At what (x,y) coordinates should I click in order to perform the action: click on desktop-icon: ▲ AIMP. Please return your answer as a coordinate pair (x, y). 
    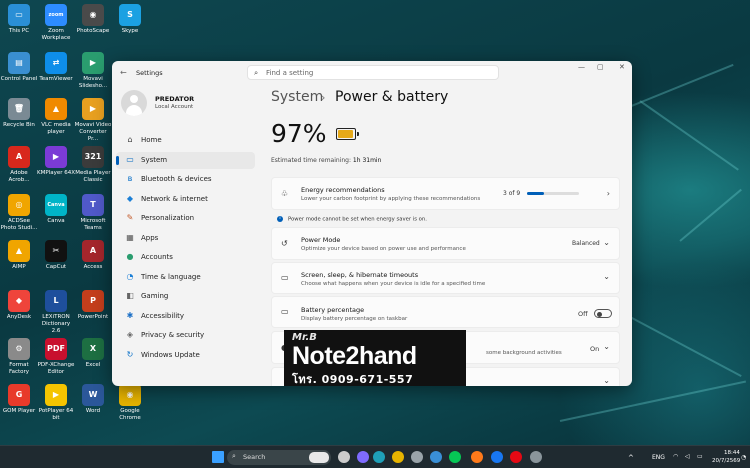
    Looking at the image, I should click on (19, 255).